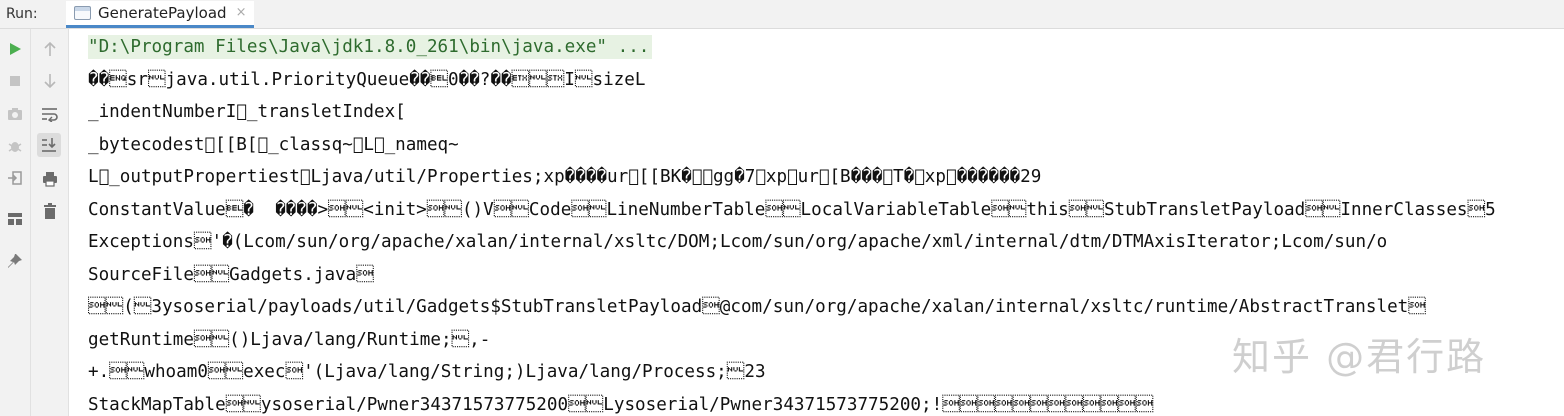 The height and width of the screenshot is (416, 1564). I want to click on scroll-to-end-icon, so click(49, 145).